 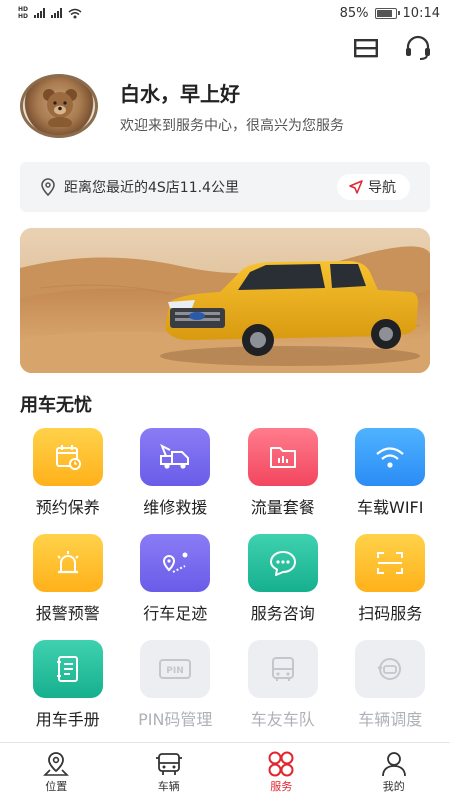 What do you see at coordinates (390, 613) in the screenshot?
I see `service-label: 扫码服务` at bounding box center [390, 613].